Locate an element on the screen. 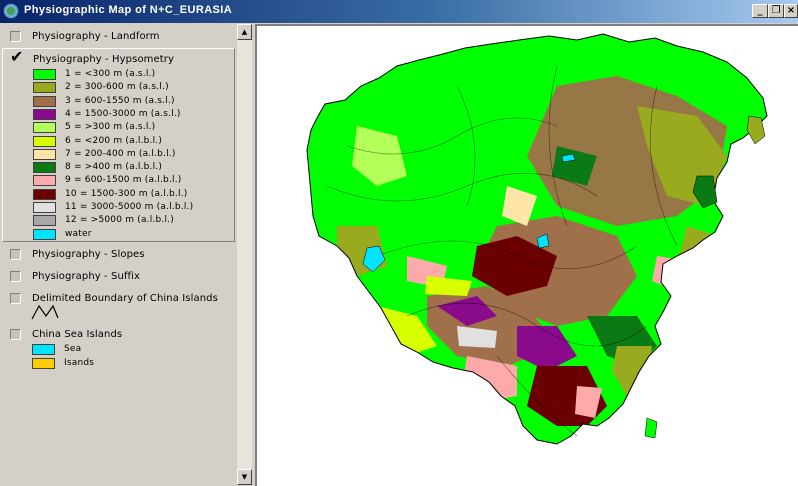 The image size is (798, 486). hypsometry-legend-item: 12 = >5000 m (a.l.b.l.) is located at coordinates (133, 221).